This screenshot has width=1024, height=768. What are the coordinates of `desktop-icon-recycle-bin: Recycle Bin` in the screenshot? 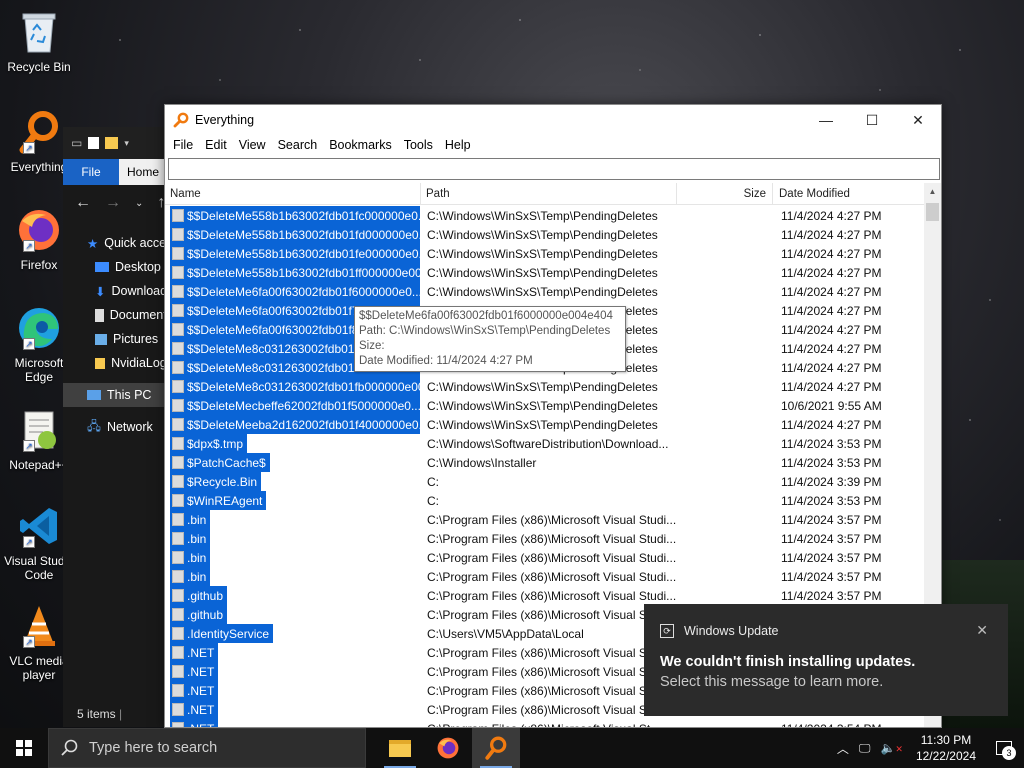 It's located at (39, 41).